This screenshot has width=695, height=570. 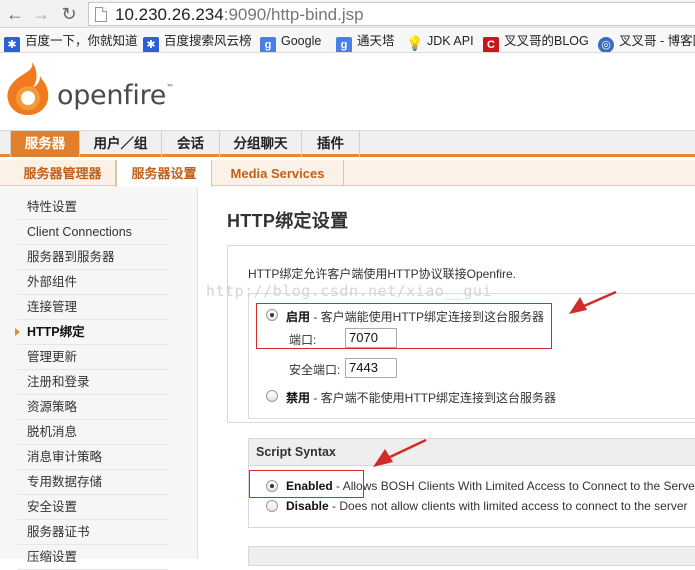 I want to click on script-syntax-title: Script Syntax, so click(x=296, y=452).